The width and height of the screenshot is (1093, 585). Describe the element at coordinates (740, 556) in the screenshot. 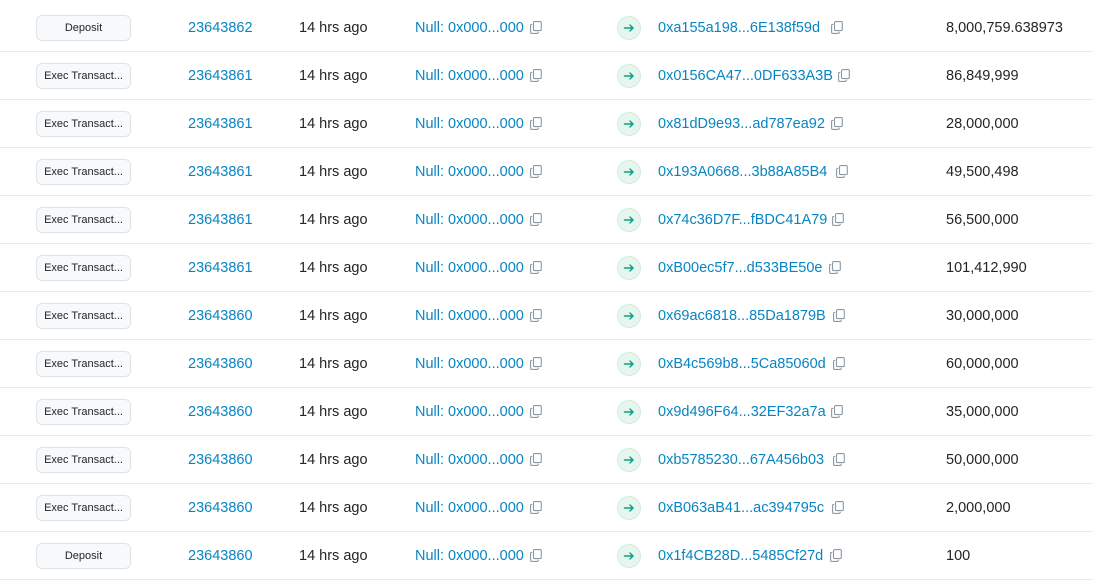

I see `to-address-link: 0x1f4CB28D...5485Cf27d` at that location.